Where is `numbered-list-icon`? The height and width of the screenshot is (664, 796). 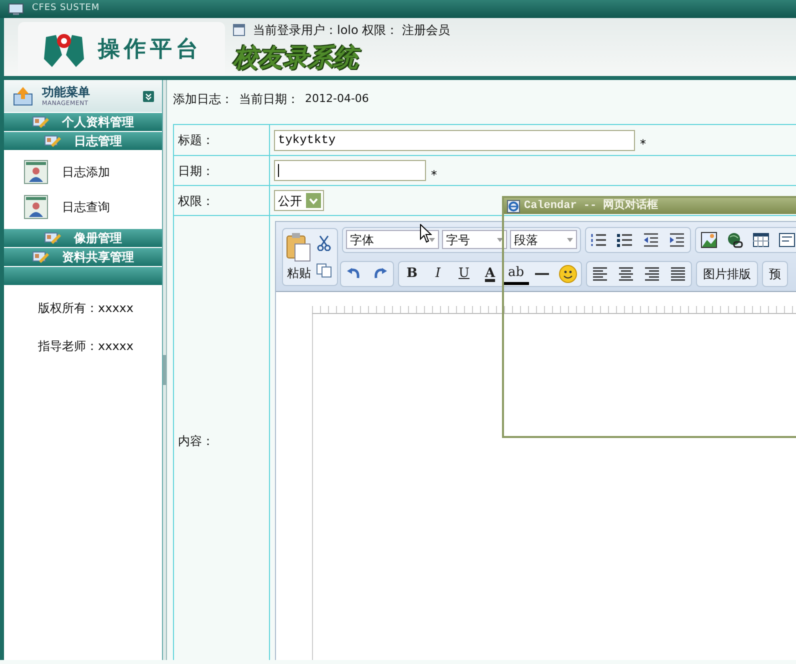
numbered-list-icon is located at coordinates (599, 239).